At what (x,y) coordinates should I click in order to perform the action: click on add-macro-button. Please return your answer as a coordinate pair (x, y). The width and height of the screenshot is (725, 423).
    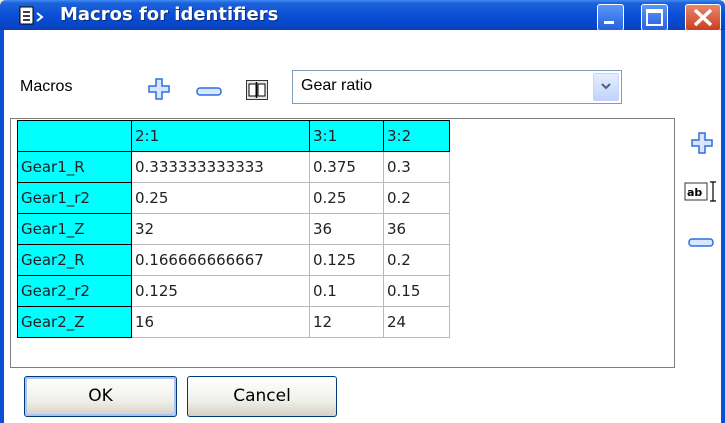
    Looking at the image, I should click on (159, 91).